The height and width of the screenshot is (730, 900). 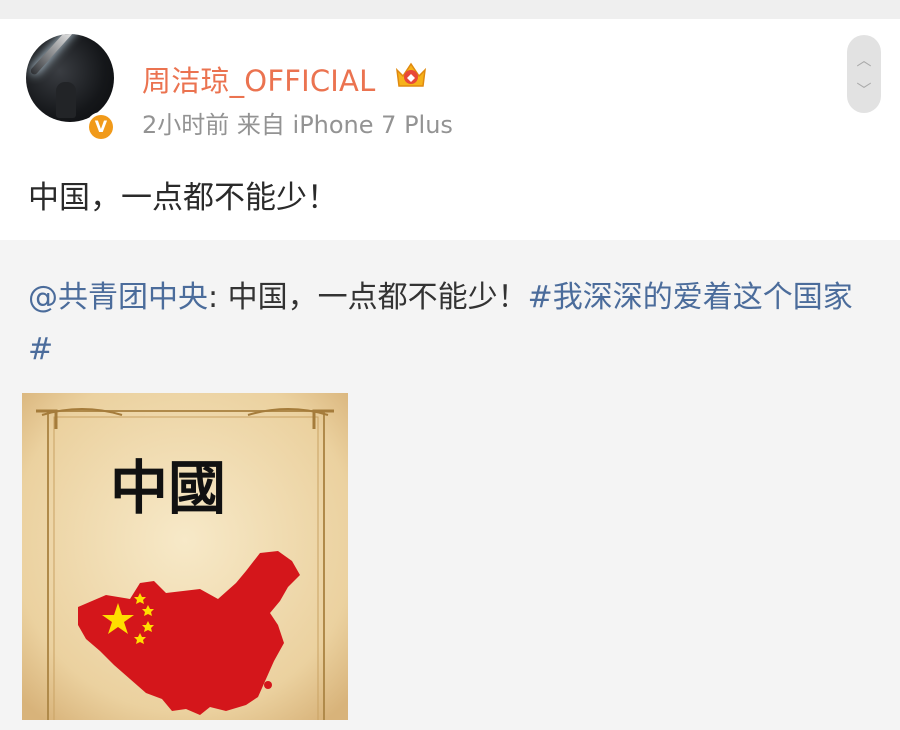 I want to click on scroll-control: ︿ ﹀, so click(x=864, y=74).